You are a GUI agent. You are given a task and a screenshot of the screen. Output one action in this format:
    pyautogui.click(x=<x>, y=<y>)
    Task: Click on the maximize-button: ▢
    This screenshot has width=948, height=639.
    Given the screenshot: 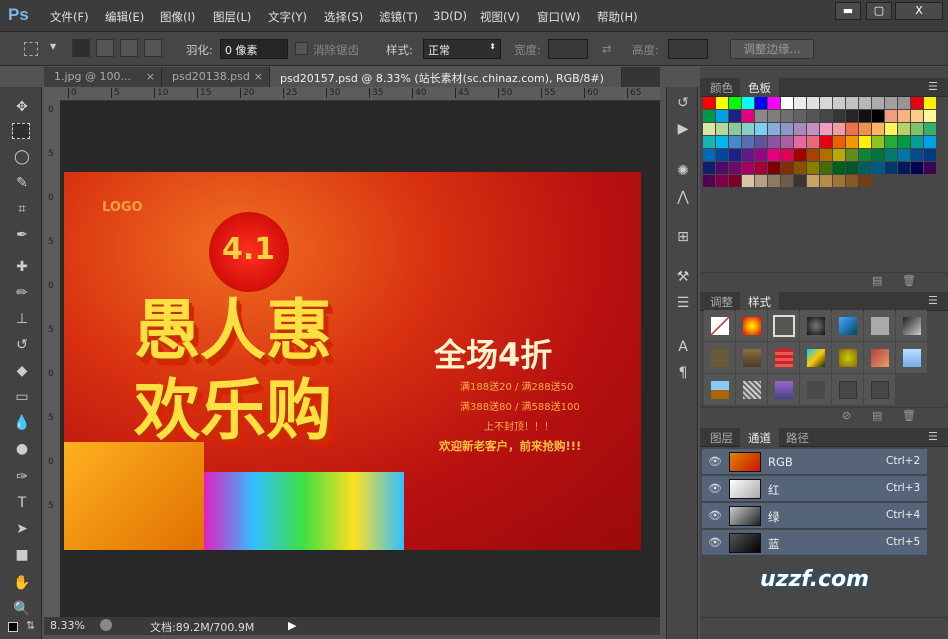 What is the action you would take?
    pyautogui.click(x=879, y=11)
    